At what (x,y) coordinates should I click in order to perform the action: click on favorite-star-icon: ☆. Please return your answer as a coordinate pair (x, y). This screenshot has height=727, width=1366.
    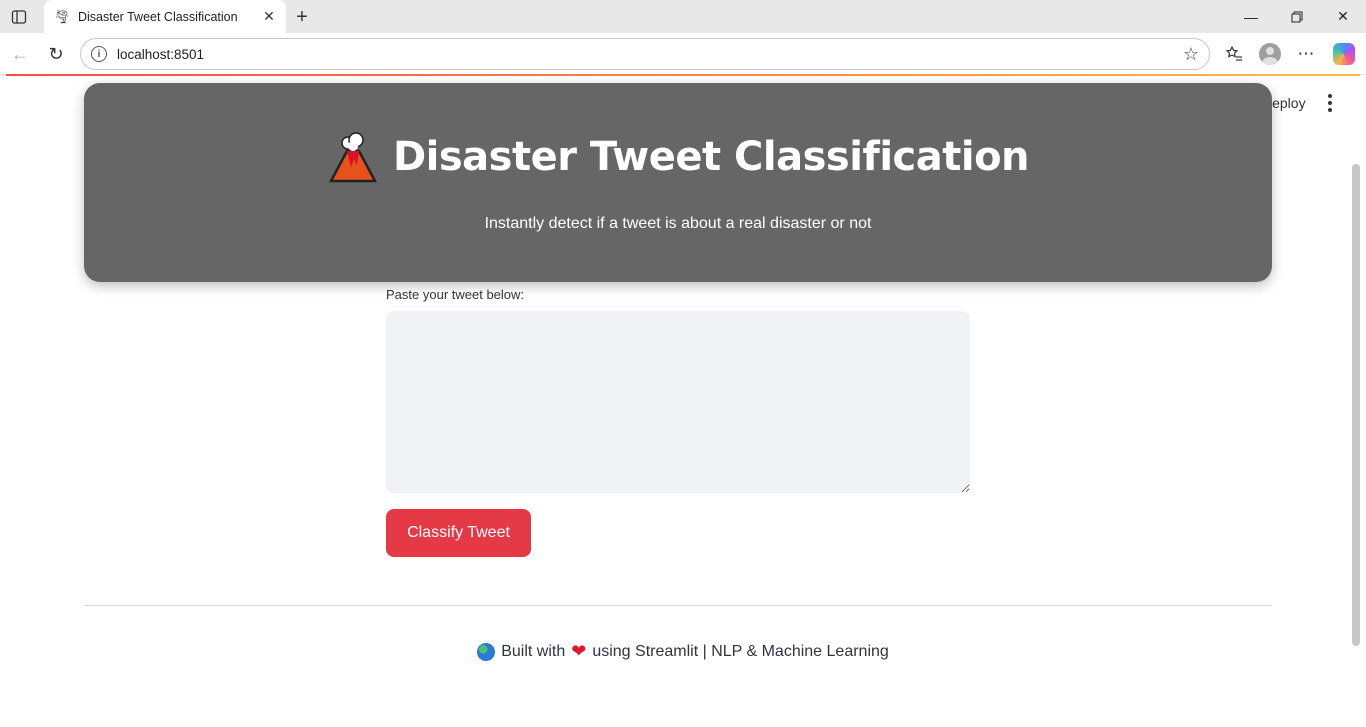
    Looking at the image, I should click on (1191, 54).